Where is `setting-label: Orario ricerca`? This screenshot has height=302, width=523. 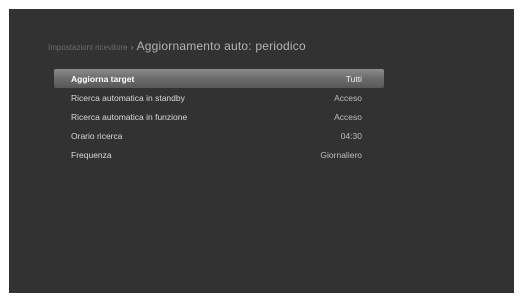 setting-label: Orario ricerca is located at coordinates (97, 136).